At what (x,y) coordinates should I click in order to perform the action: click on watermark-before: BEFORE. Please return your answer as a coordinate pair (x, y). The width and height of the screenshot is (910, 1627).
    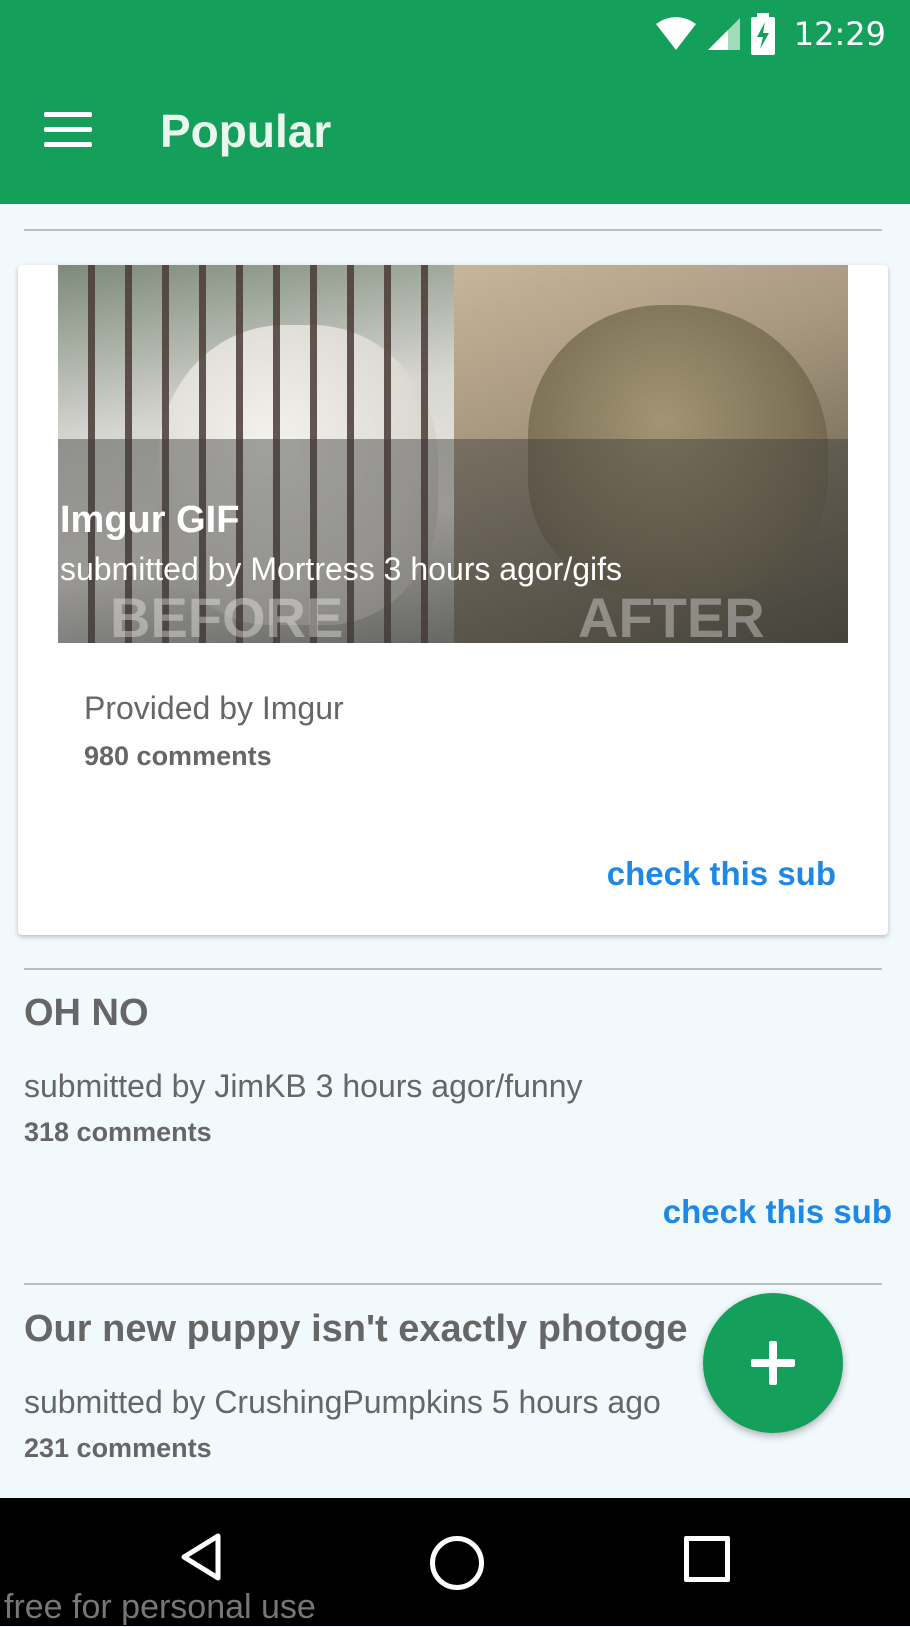
    Looking at the image, I should click on (227, 614).